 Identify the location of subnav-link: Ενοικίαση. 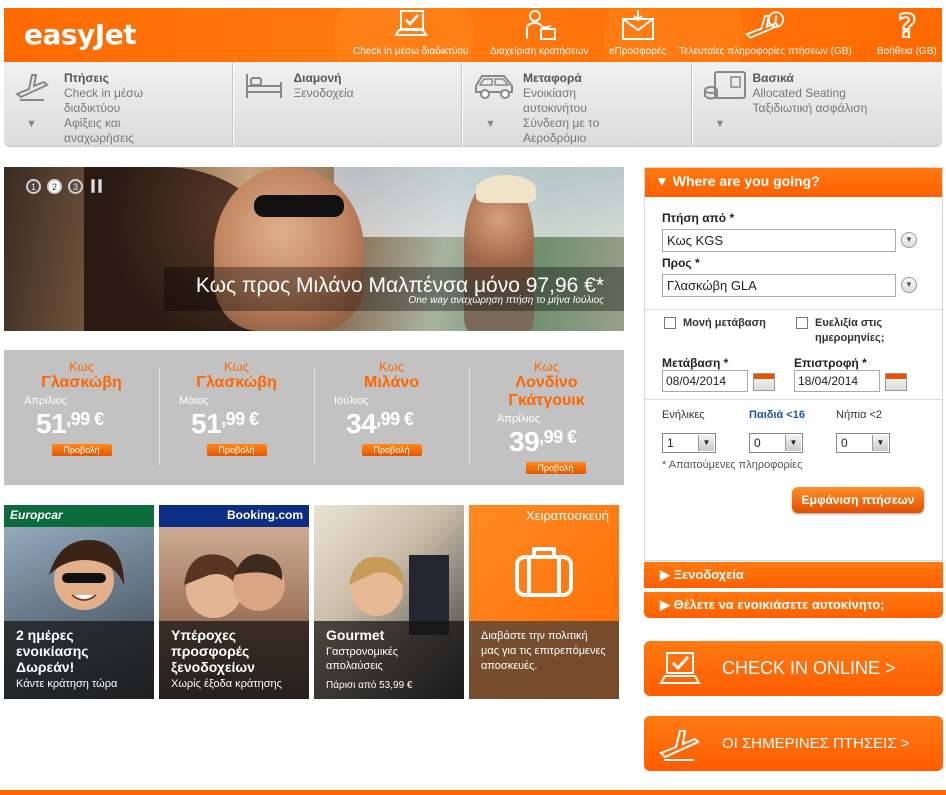
(561, 93).